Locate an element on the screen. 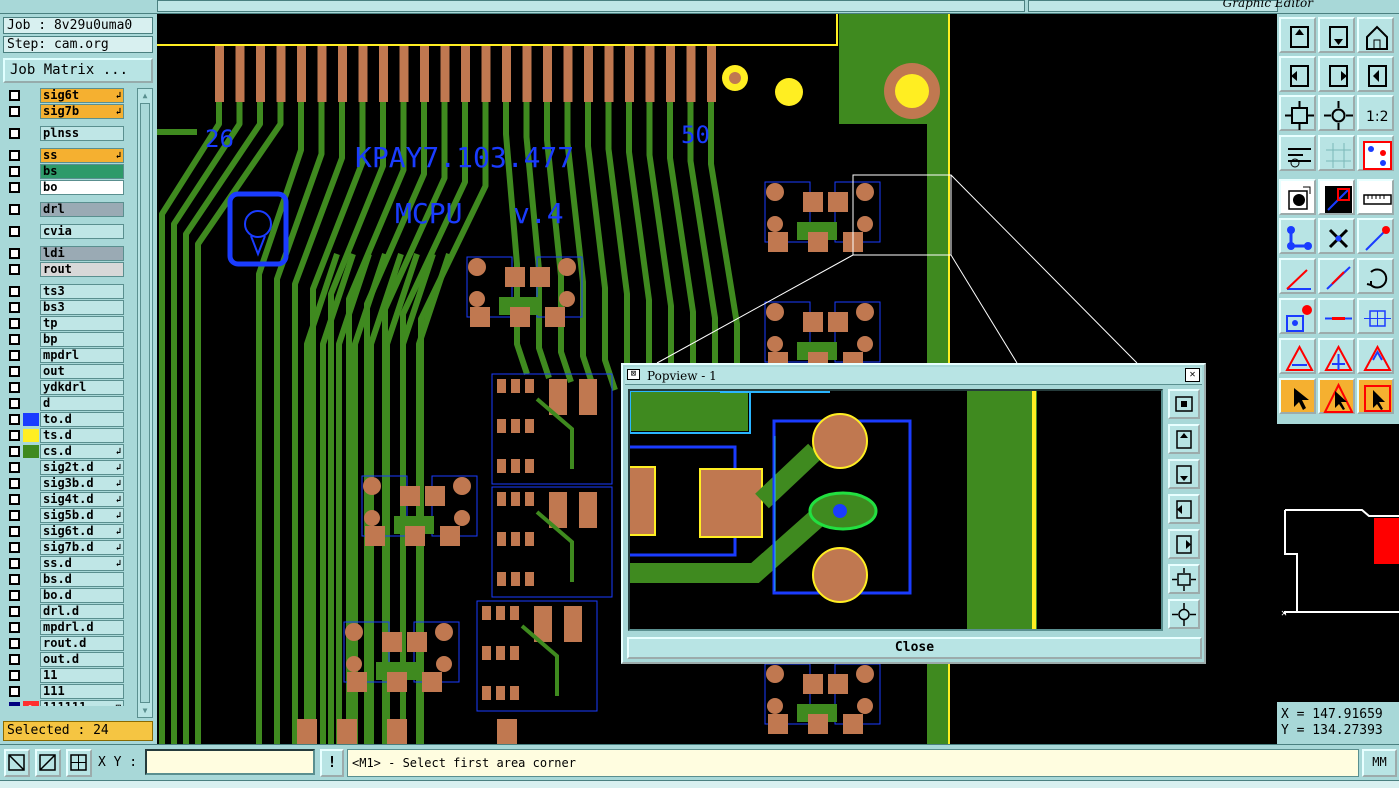  layer-row: sig4t.d ↲ is located at coordinates (65, 499).